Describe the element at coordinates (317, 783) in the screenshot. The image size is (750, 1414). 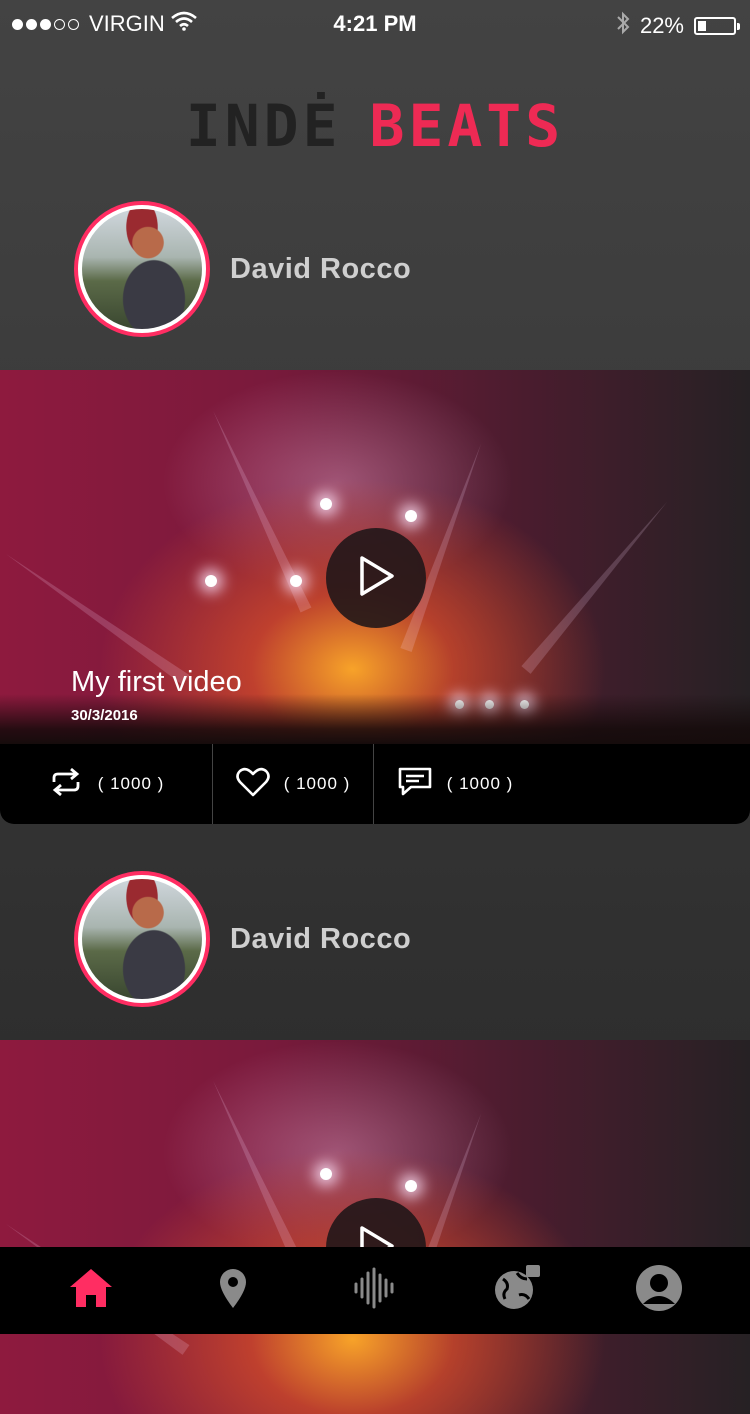
I see `like-count: ( 1000 )` at that location.